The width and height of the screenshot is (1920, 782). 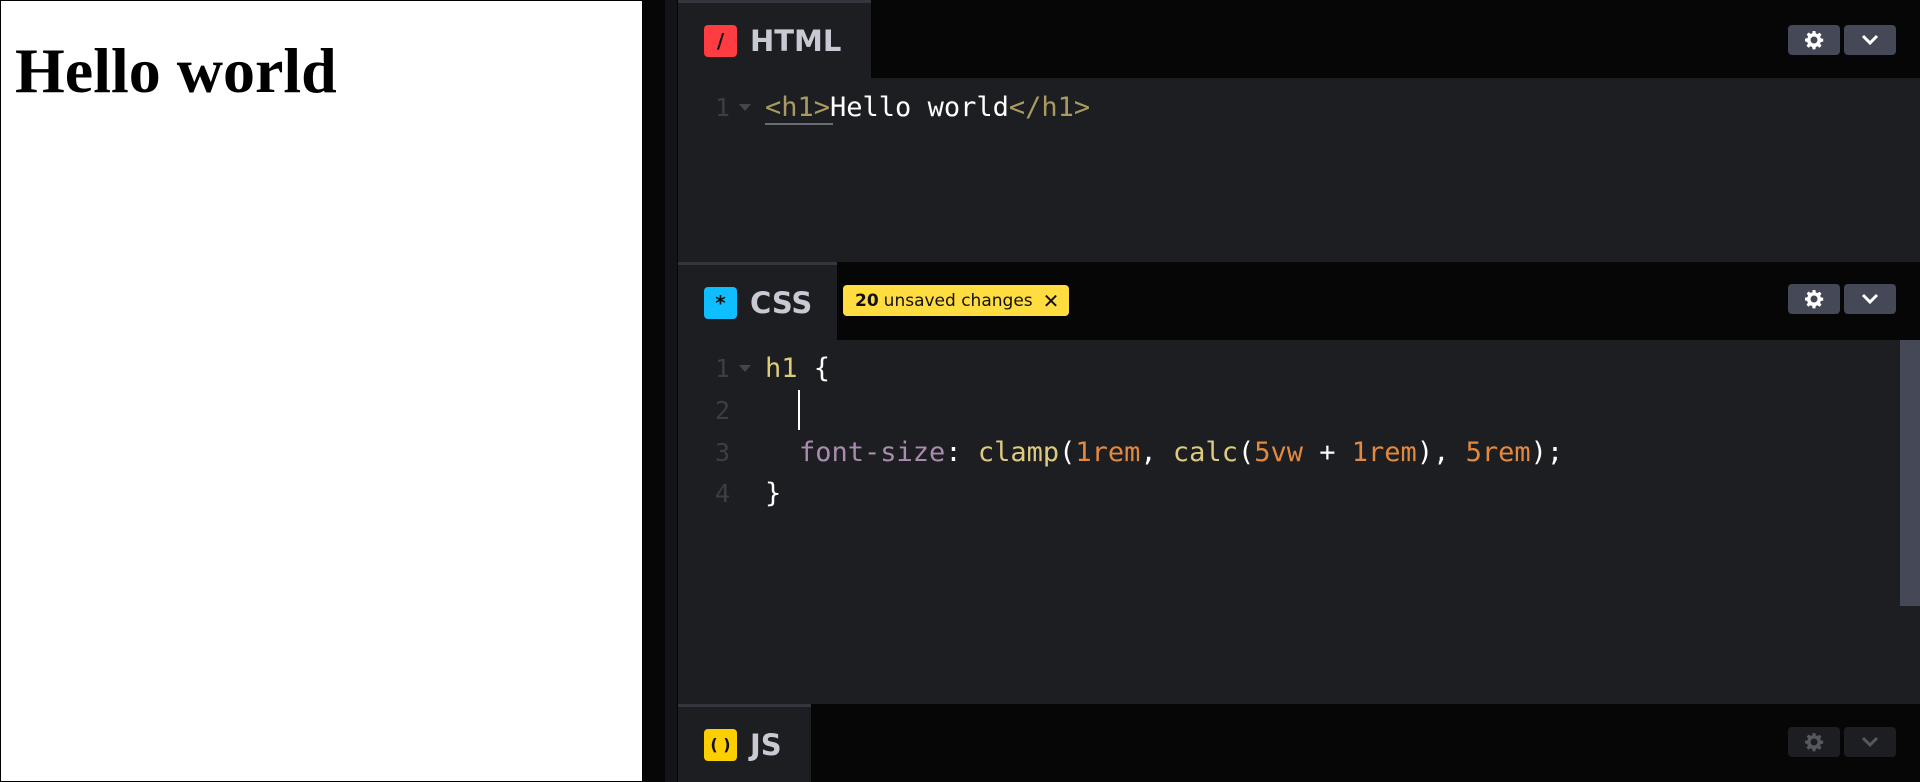 I want to click on code-token: 5vw, so click(x=1278, y=452).